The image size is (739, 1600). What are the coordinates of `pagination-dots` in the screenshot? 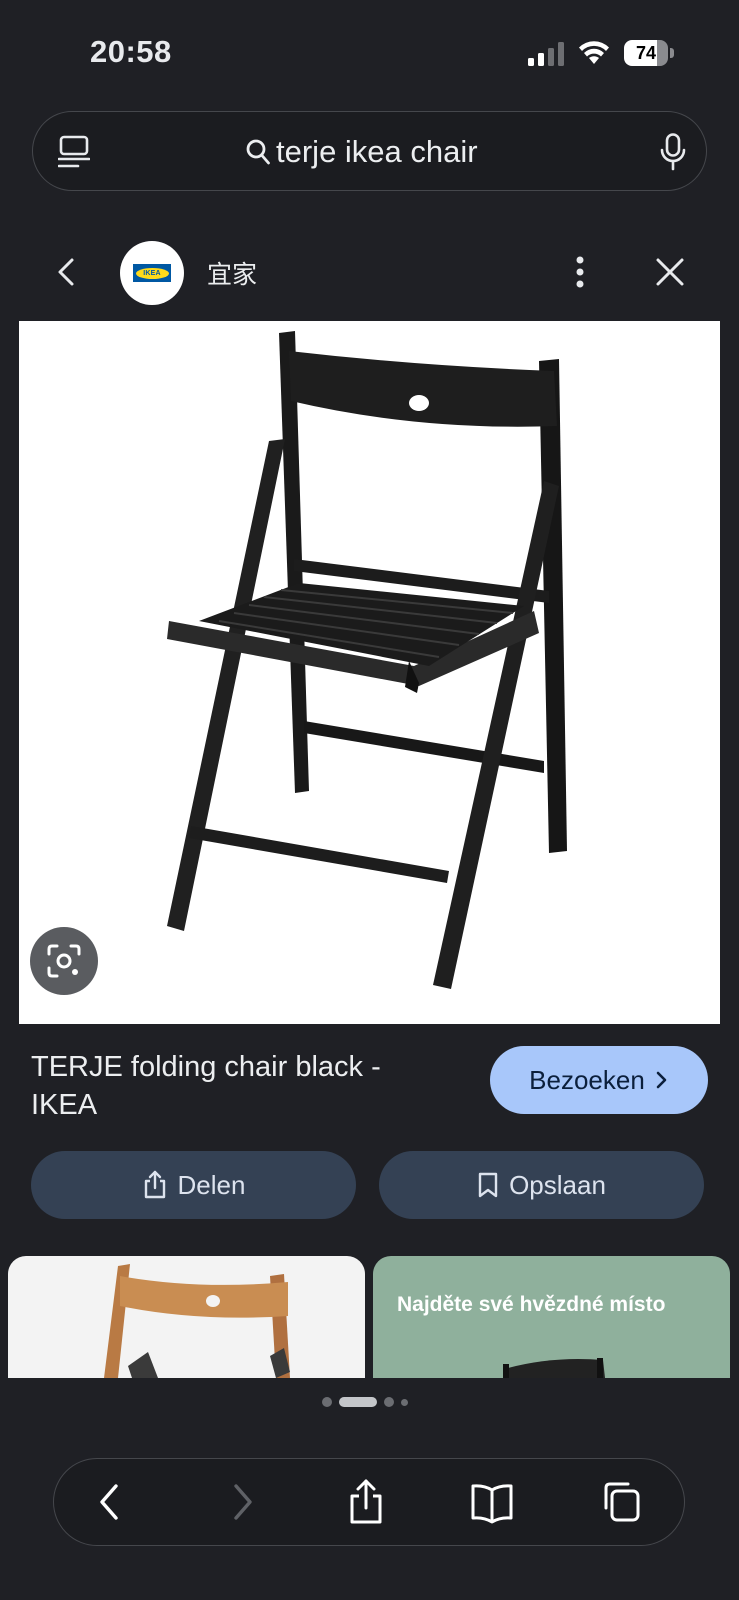 It's located at (365, 1402).